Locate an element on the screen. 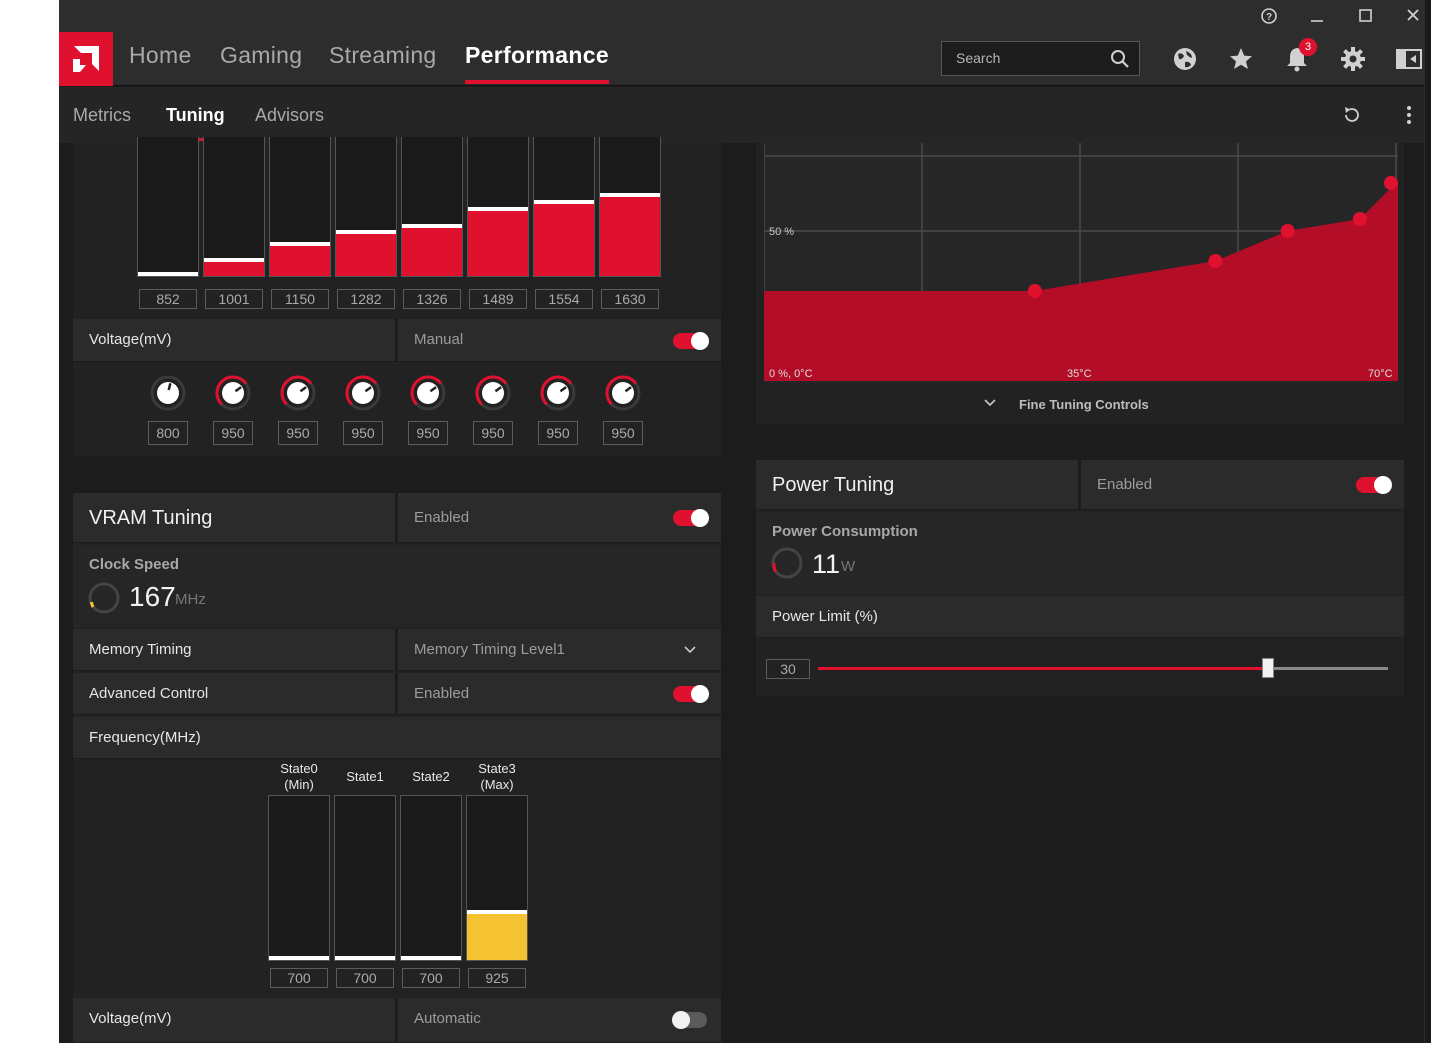 This screenshot has height=1043, width=1431. gpu-frequency-value: 1282 is located at coordinates (366, 299).